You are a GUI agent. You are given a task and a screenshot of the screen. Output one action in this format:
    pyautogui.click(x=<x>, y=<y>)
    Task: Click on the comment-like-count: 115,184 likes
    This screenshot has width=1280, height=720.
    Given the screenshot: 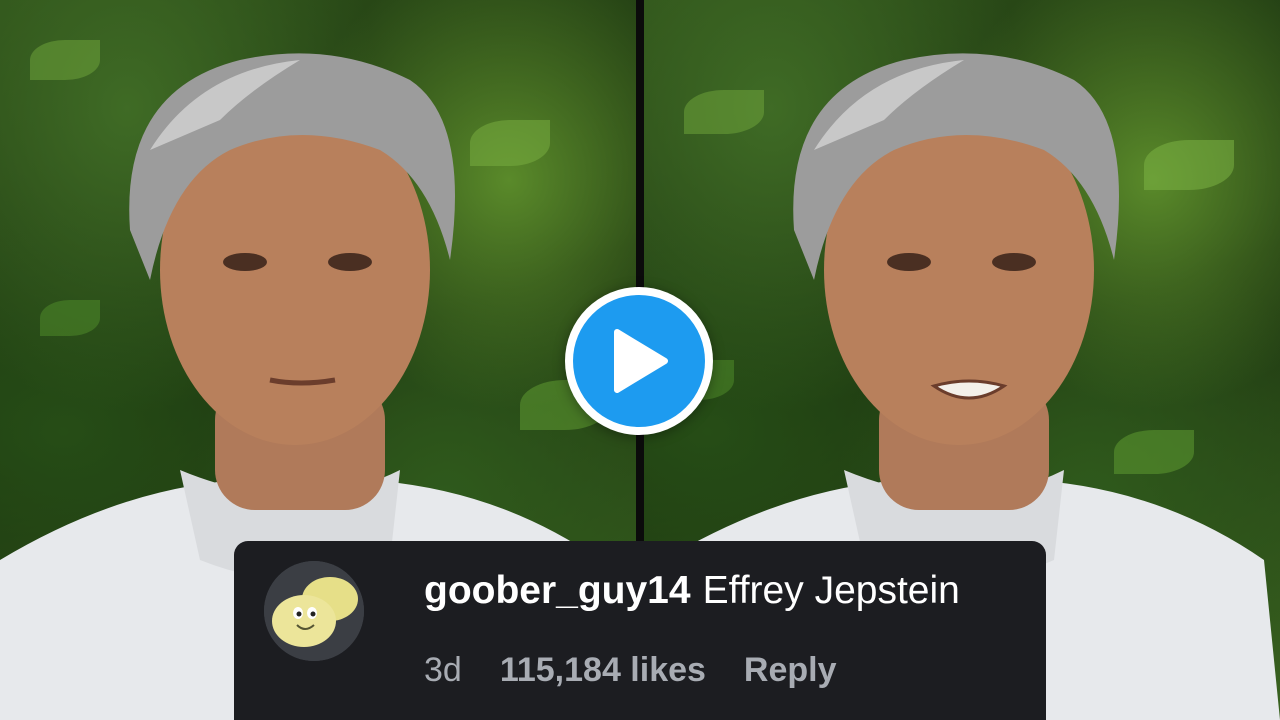 What is the action you would take?
    pyautogui.click(x=603, y=670)
    